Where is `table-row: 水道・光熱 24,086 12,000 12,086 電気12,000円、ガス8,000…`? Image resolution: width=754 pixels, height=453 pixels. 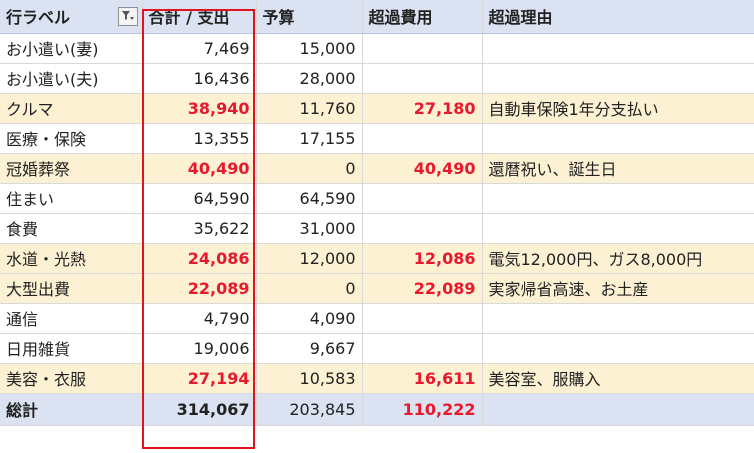 table-row: 水道・光熱 24,086 12,000 12,086 電気12,000円、ガス8,000… is located at coordinates (377, 258).